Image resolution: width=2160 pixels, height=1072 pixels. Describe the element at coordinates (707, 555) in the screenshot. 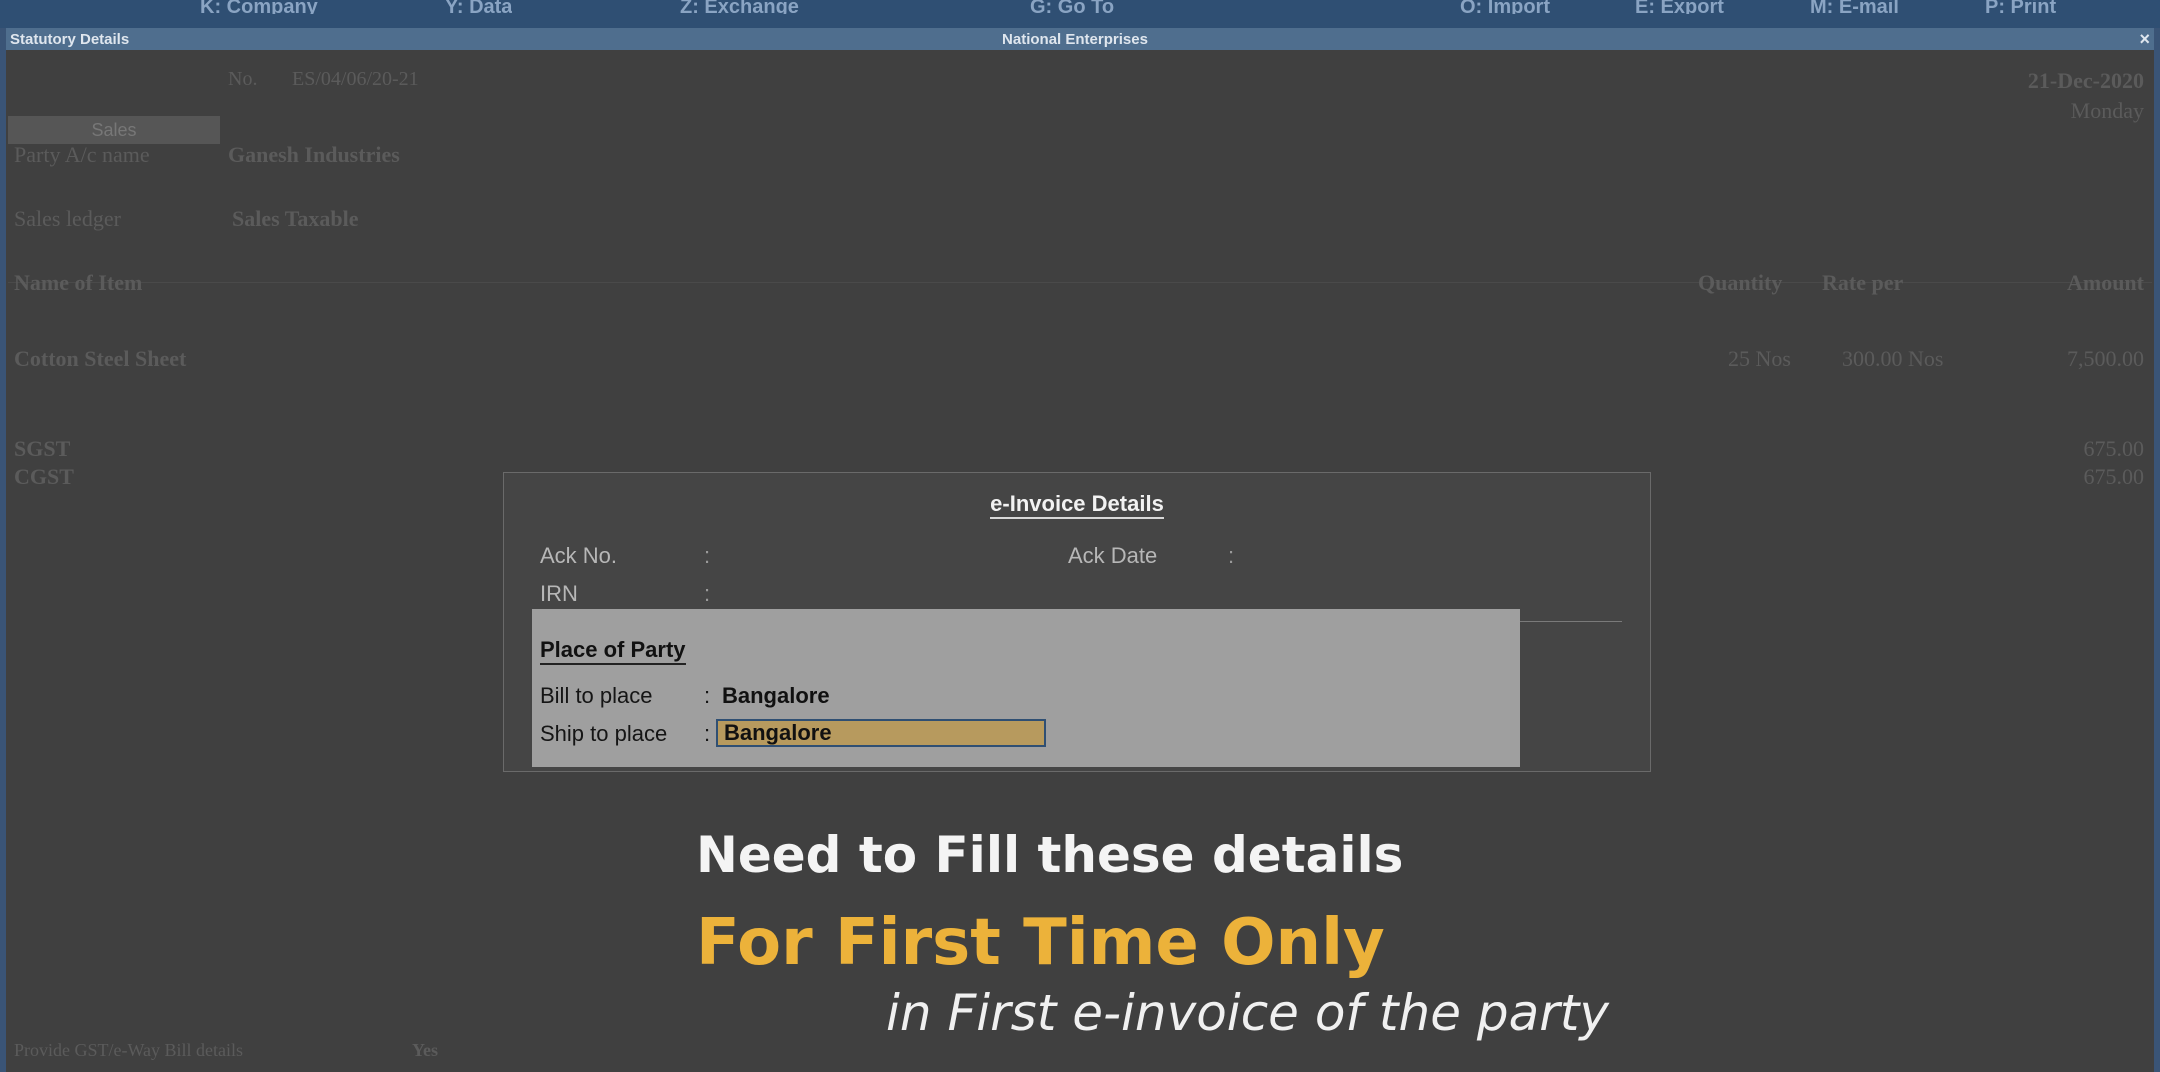

I see `ack-no-colon: :` at that location.